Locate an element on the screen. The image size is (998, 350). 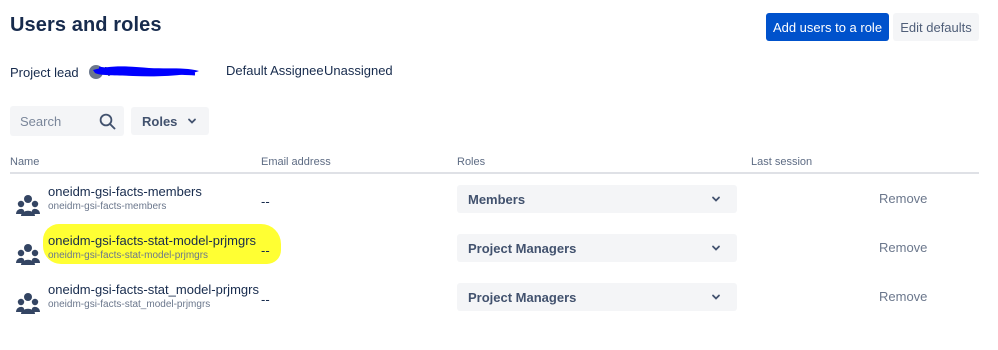
project-lead: Project lead Y is located at coordinates (104, 72).